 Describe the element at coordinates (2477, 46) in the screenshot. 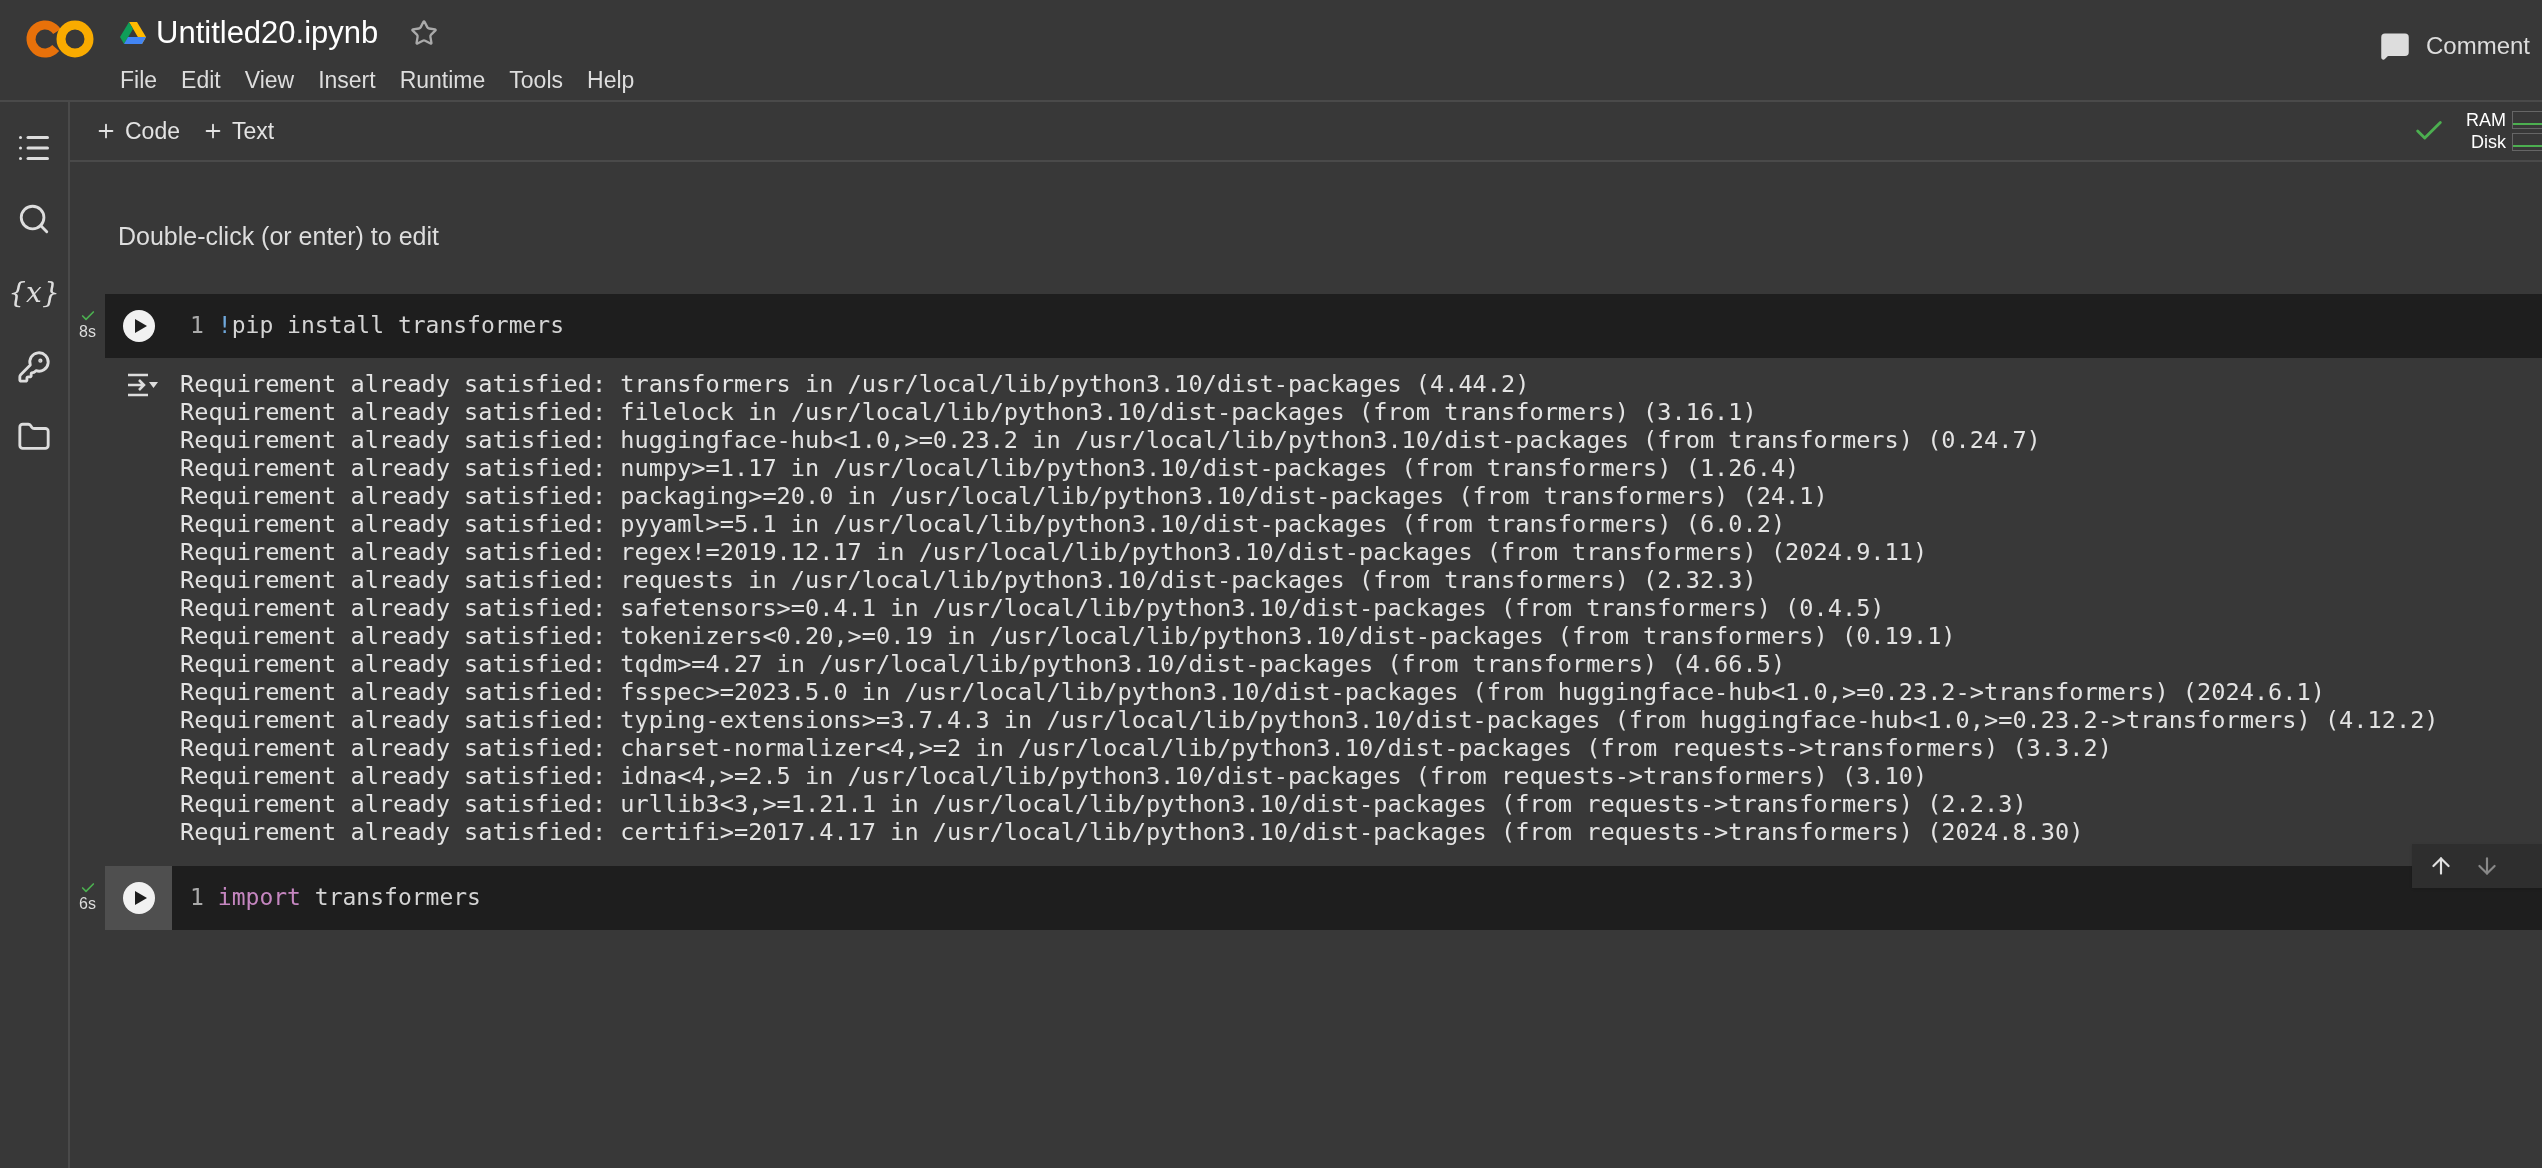

I see `comment-button: Comment` at that location.